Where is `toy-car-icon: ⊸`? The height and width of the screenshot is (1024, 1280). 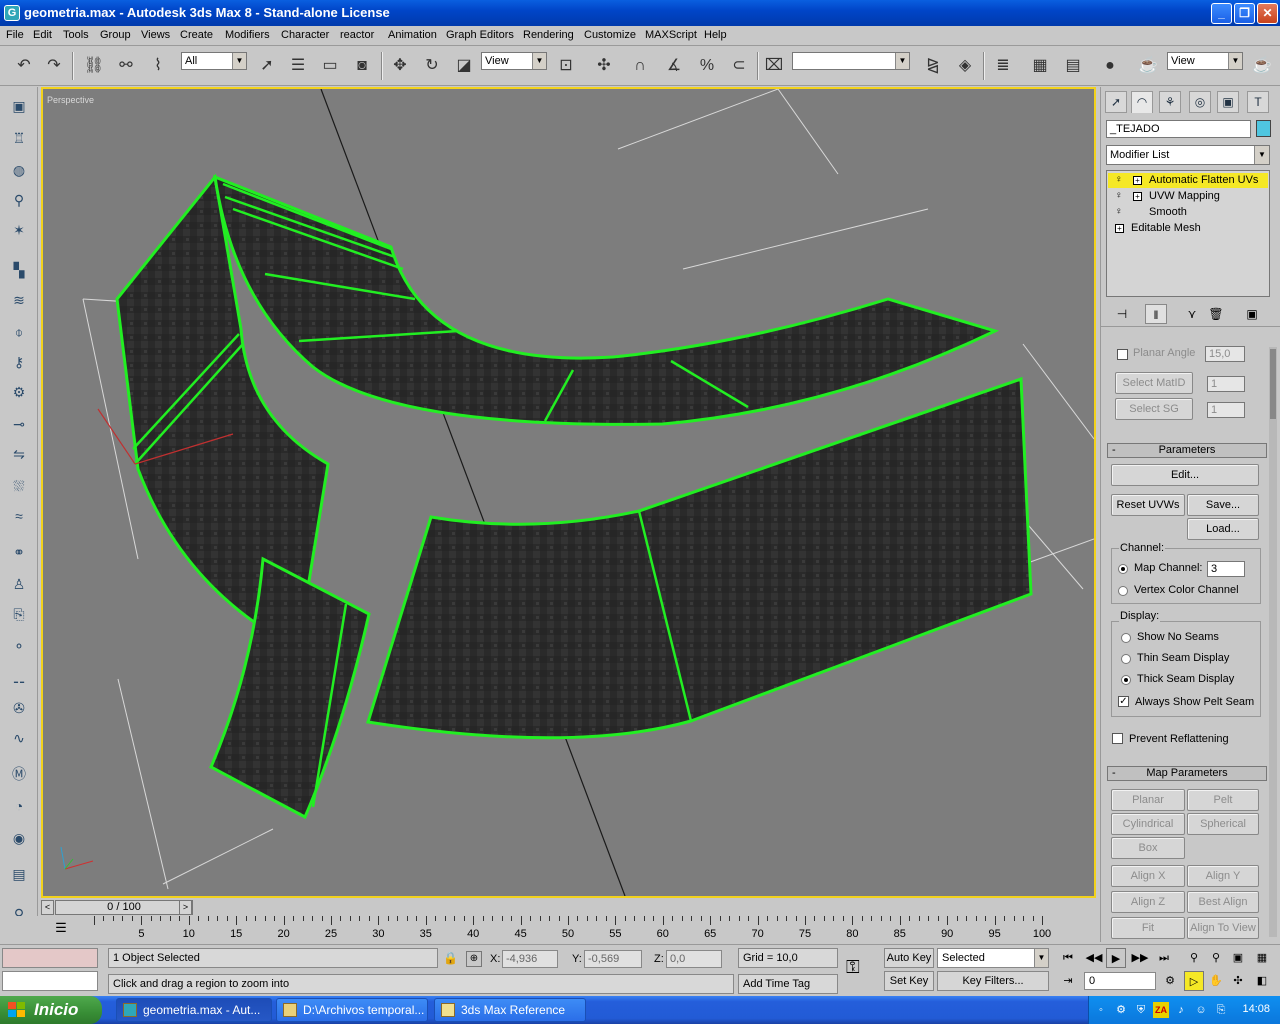 toy-car-icon: ⊸ is located at coordinates (19, 424).